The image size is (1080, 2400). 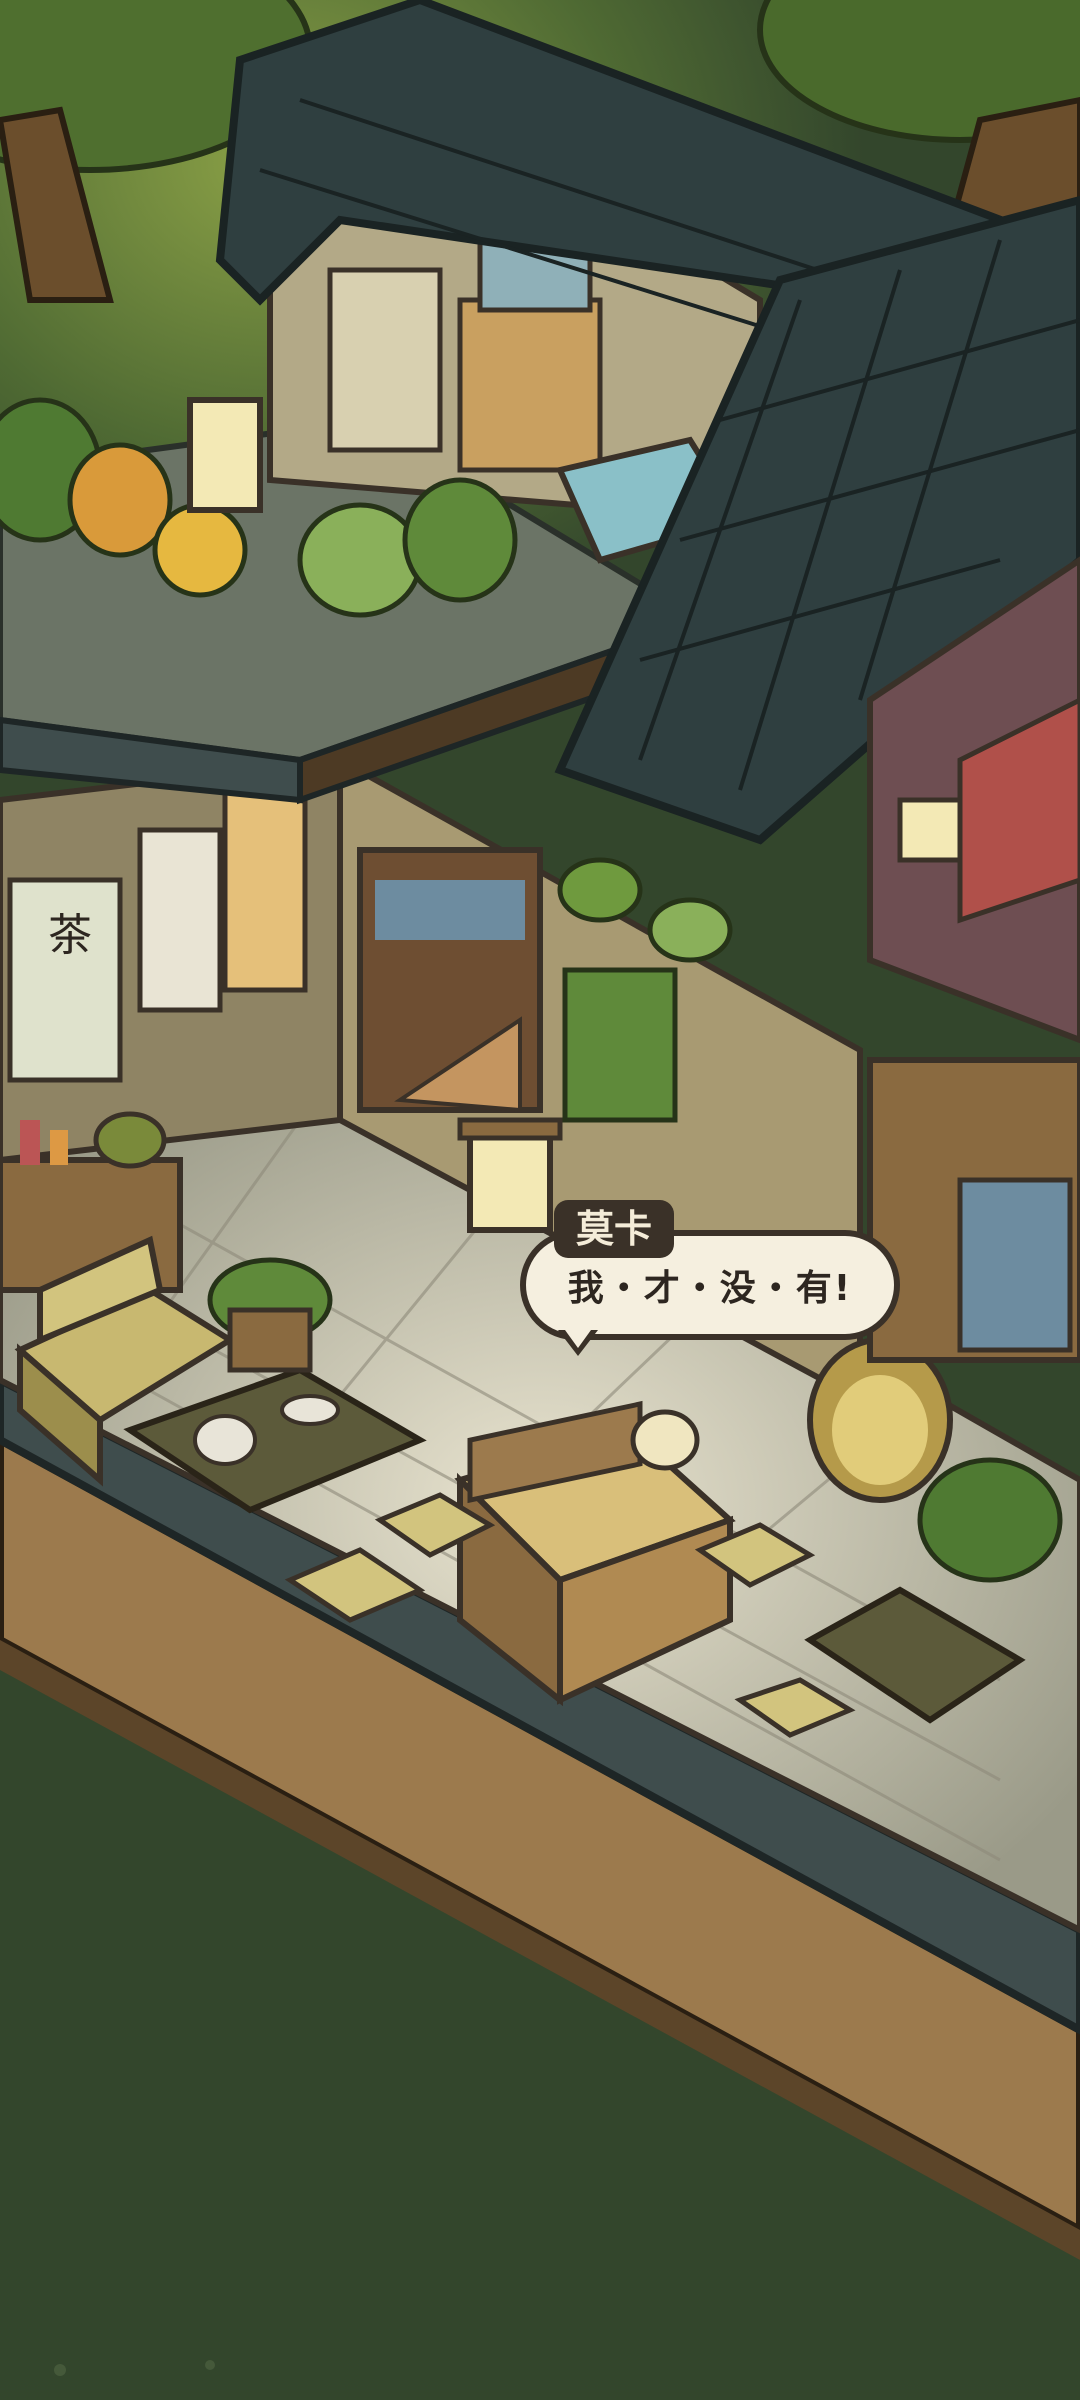 I want to click on bedroom-right, so click(x=973, y=959).